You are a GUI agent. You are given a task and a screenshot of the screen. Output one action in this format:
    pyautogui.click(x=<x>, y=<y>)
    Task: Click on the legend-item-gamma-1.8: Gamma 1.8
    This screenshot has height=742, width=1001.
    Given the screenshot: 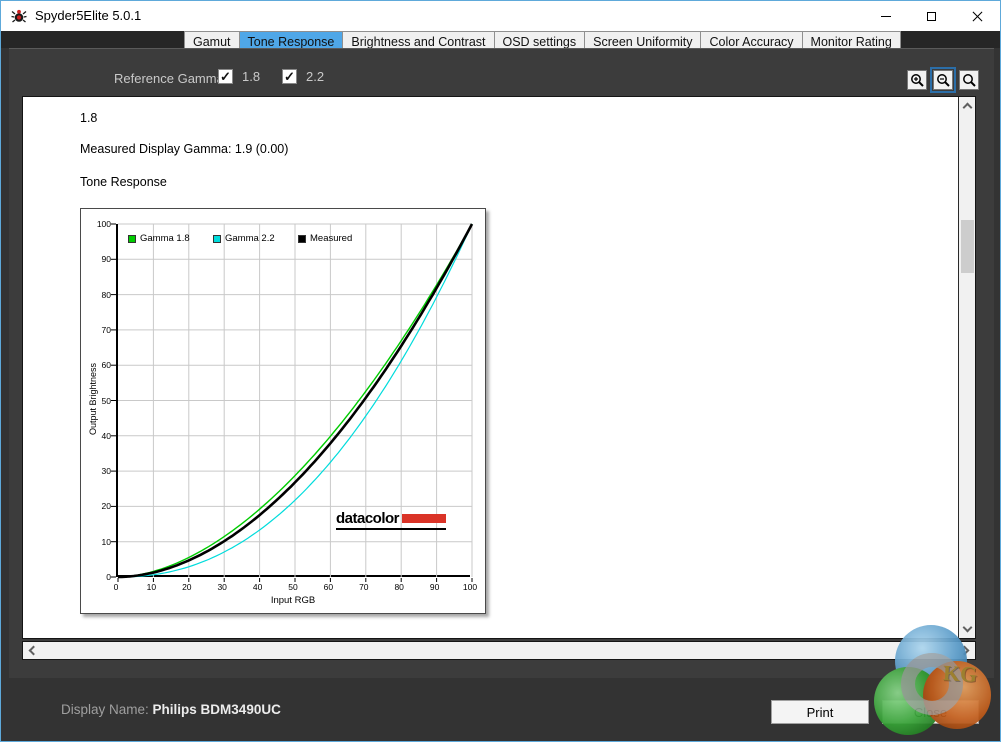 What is the action you would take?
    pyautogui.click(x=164, y=238)
    